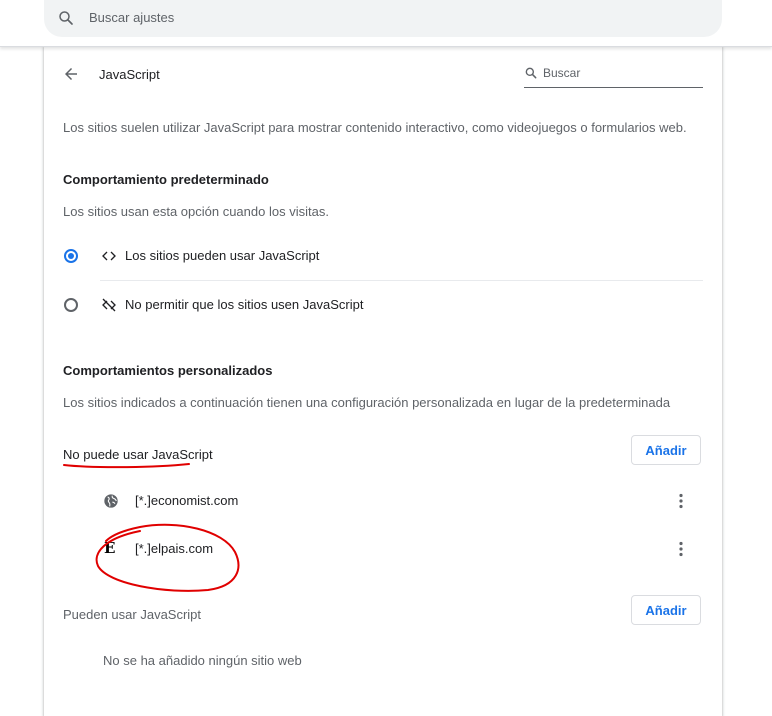  Describe the element at coordinates (111, 501) in the screenshot. I see `globe-icon` at that location.